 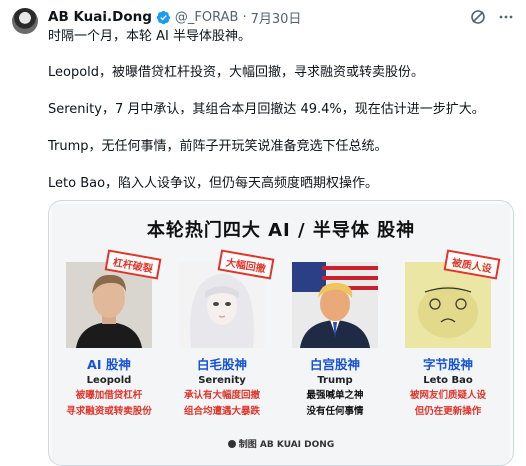 I want to click on person-desc-line: 没有任何事情, so click(x=335, y=411).